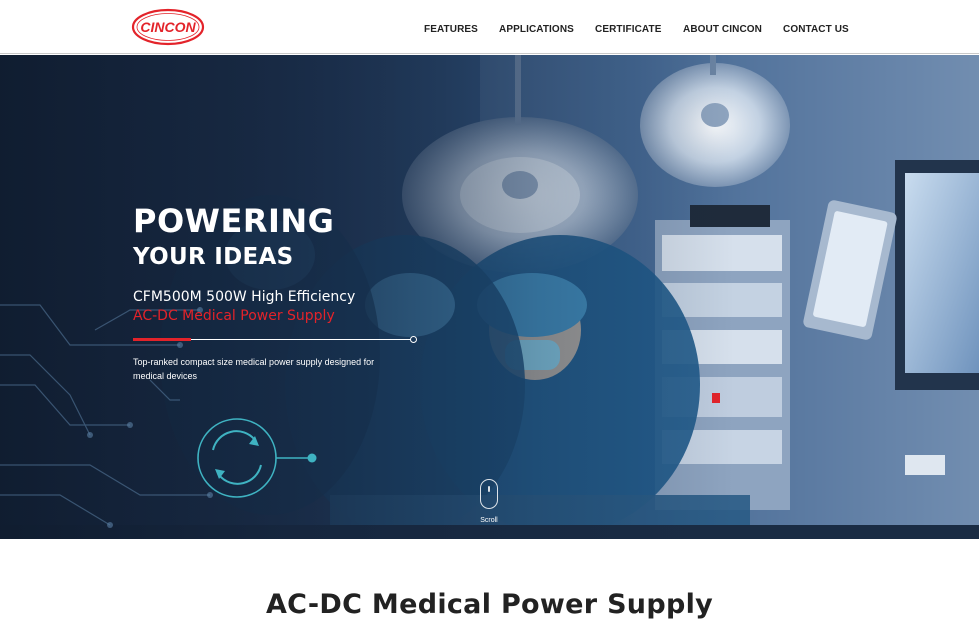 This screenshot has height=633, width=979. I want to click on hero-product-name: CFM500M 500W High Efficiency, so click(244, 297).